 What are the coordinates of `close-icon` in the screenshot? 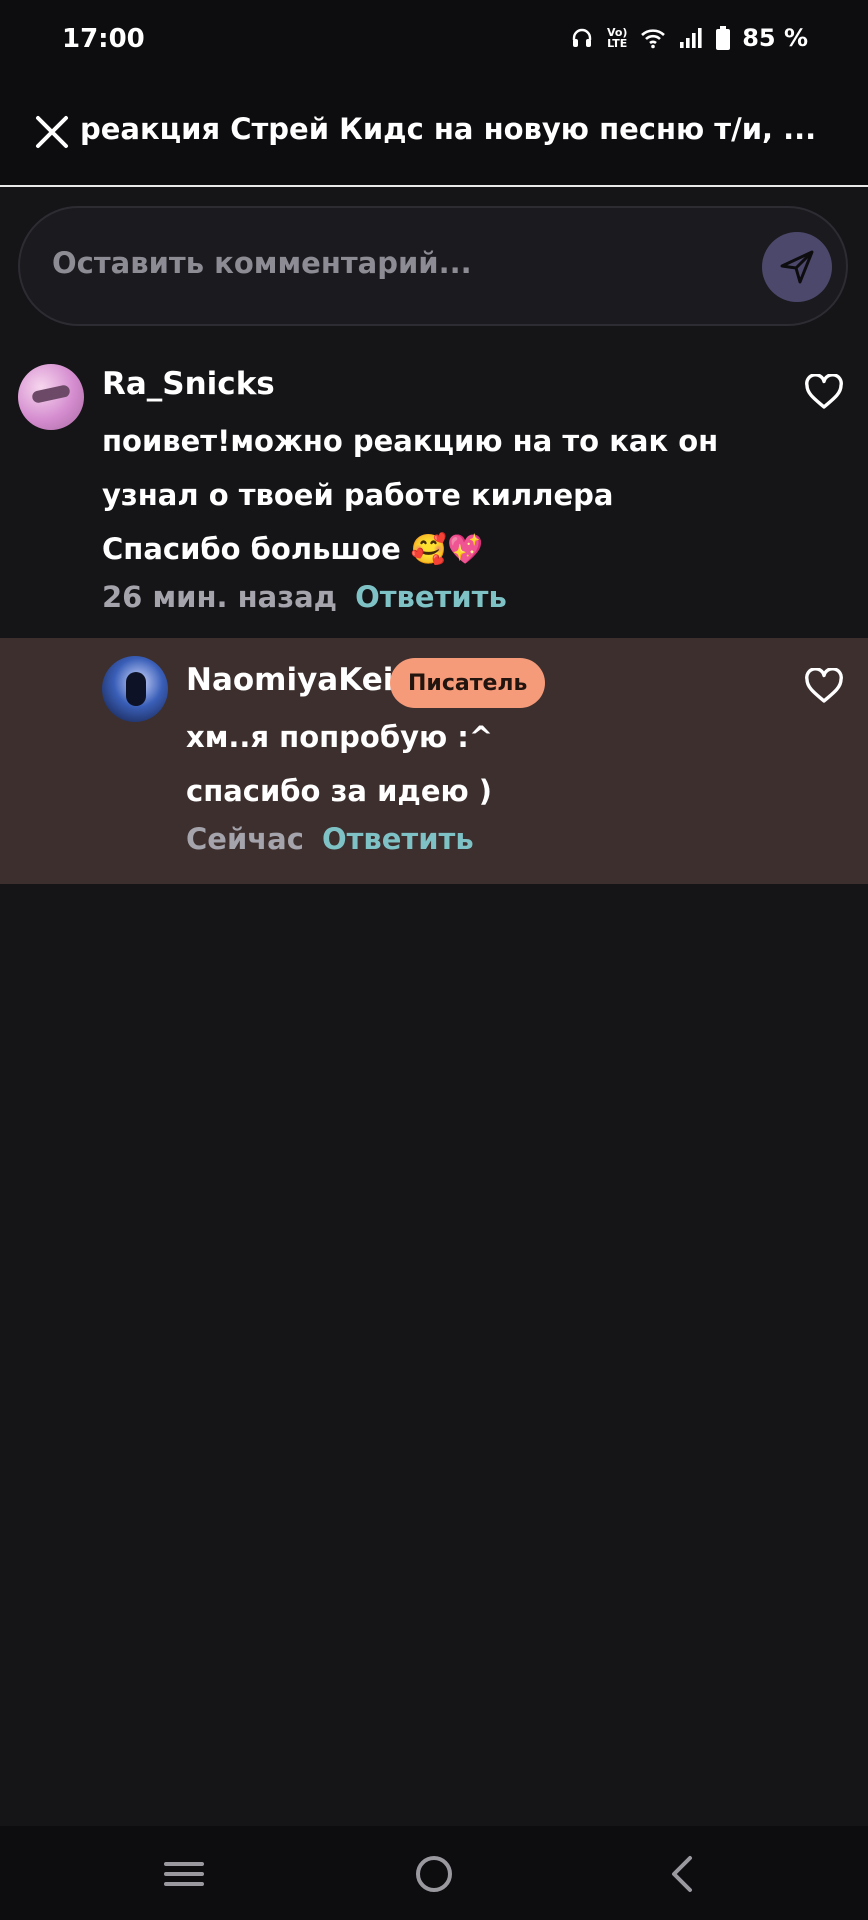 It's located at (52, 132).